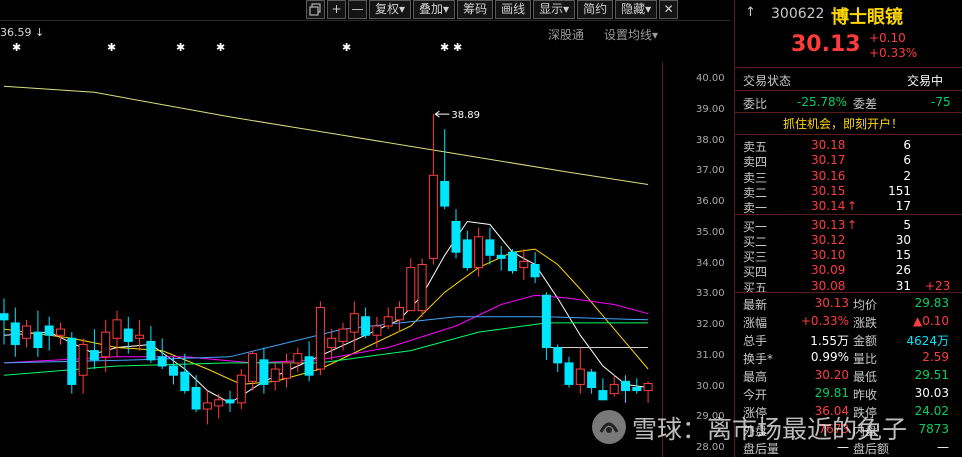 The image size is (962, 457). I want to click on watermark-text: 雪球：离市场最近的兔子, so click(770, 429).